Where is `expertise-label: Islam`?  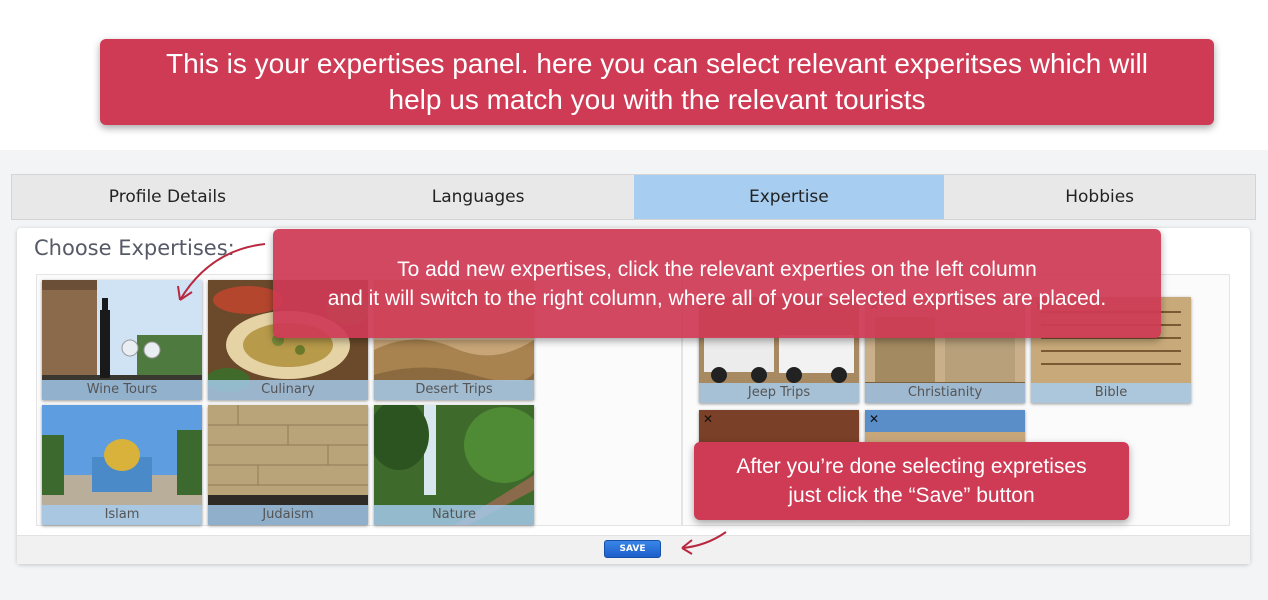 expertise-label: Islam is located at coordinates (122, 515).